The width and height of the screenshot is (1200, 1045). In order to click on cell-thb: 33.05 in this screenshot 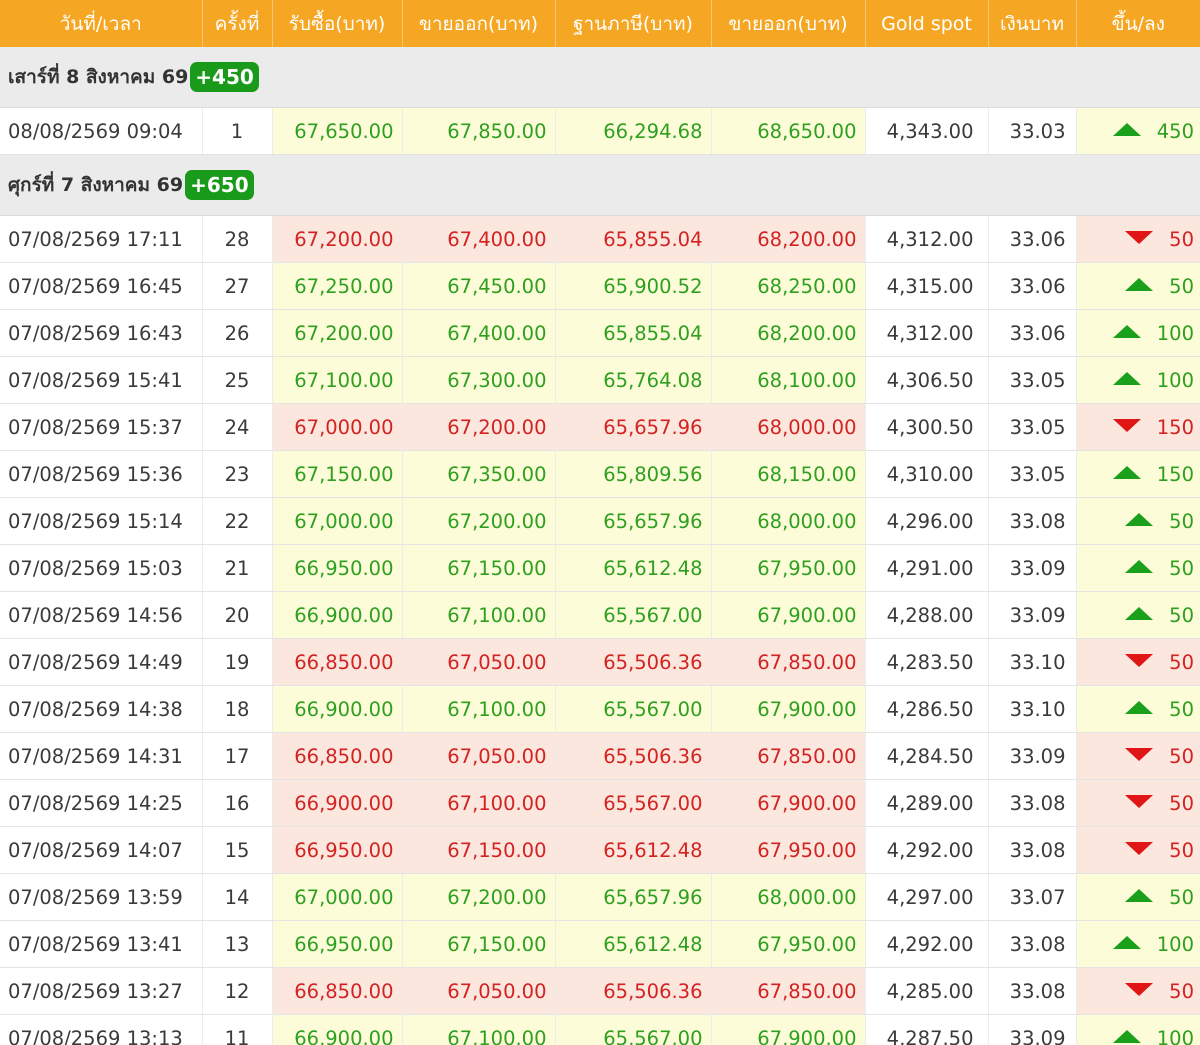, I will do `click(1032, 474)`.